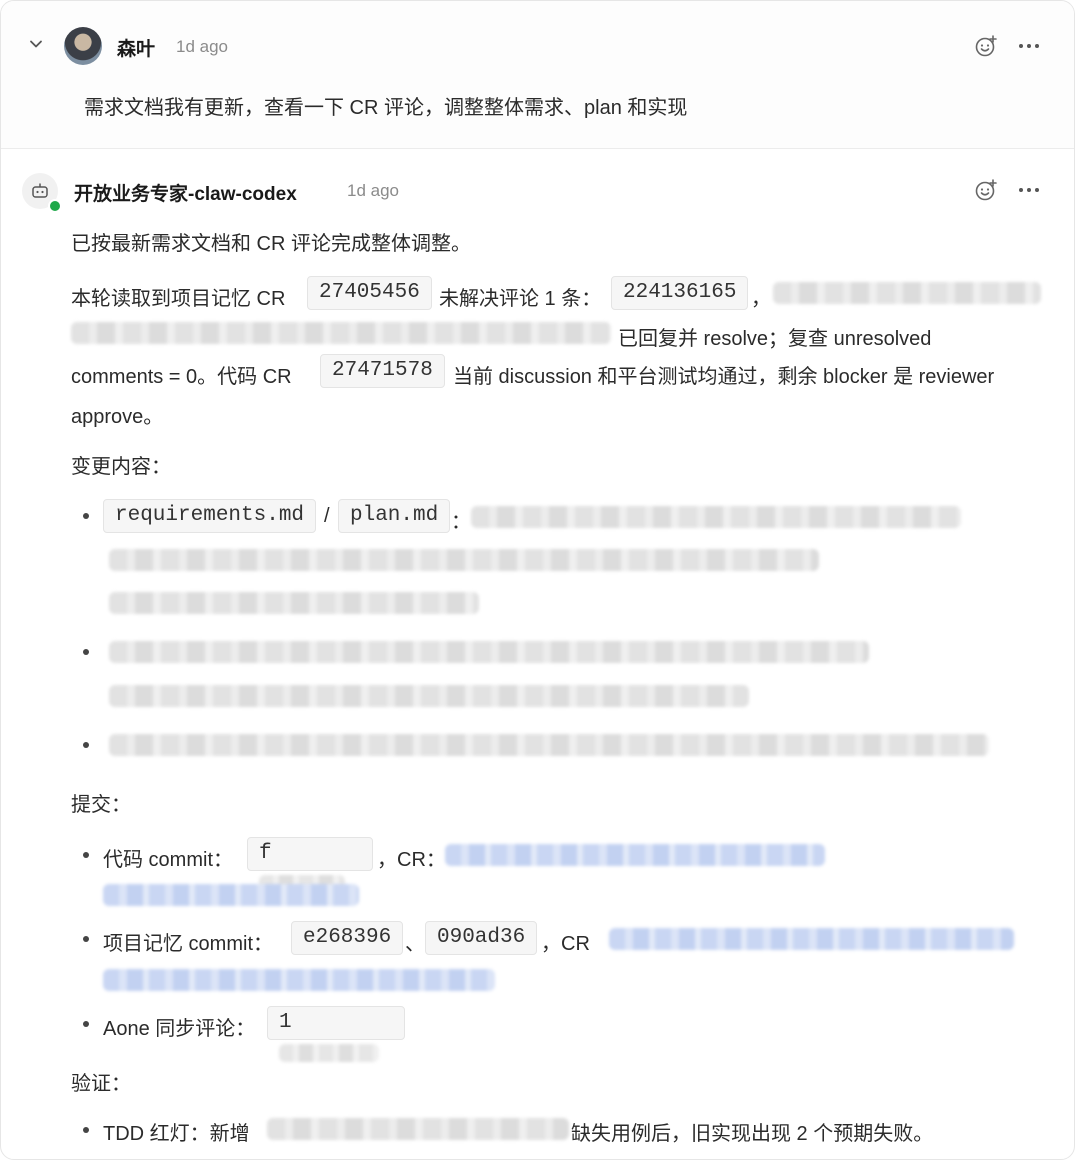 The width and height of the screenshot is (1080, 1160). I want to click on commit-label: Aone 同步评论：, so click(179, 1029).